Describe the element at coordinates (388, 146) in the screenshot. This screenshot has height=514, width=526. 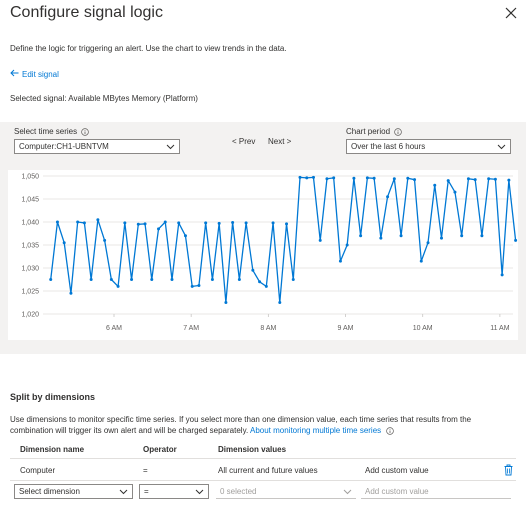
I see `chart-period-value: Over the last 6 hours` at that location.